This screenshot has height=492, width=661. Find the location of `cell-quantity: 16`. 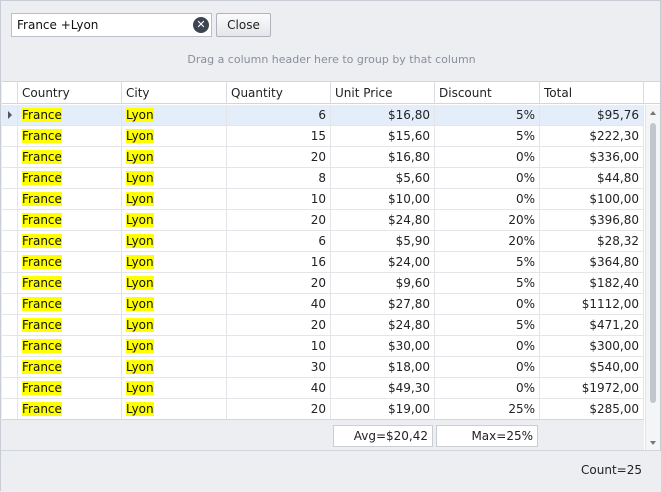

cell-quantity: 16 is located at coordinates (279, 262).